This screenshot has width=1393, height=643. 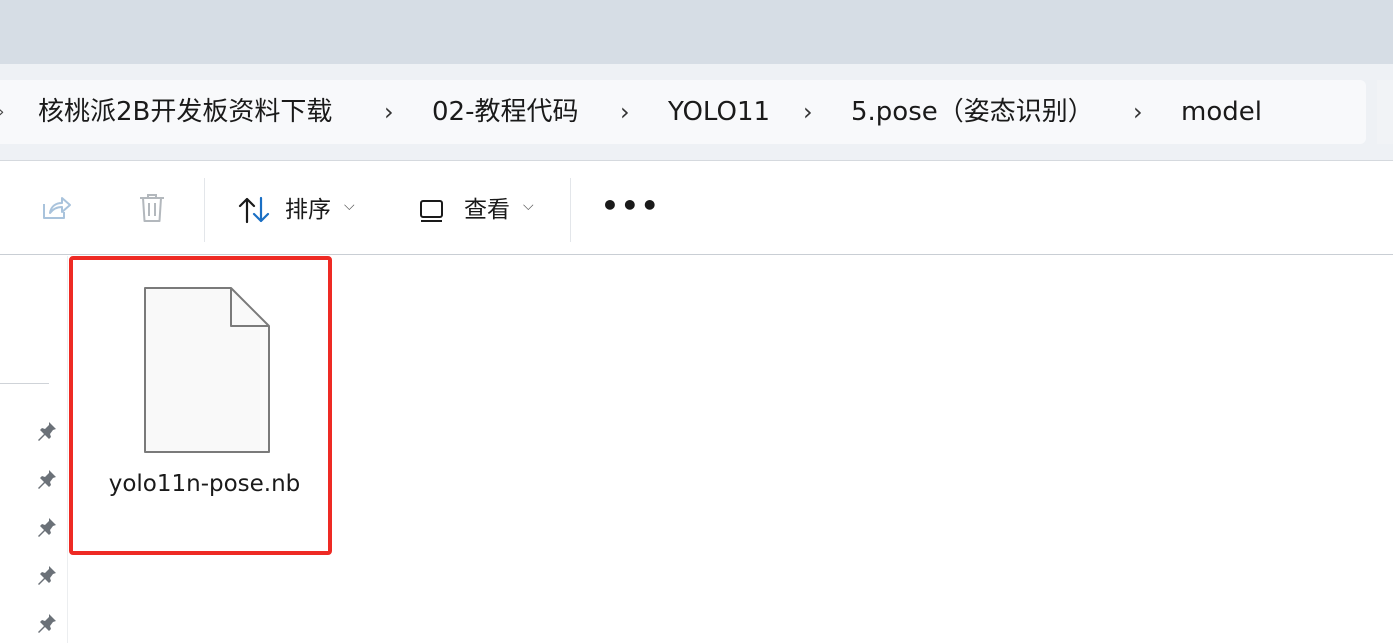 I want to click on generic-file-icon, so click(x=208, y=371).